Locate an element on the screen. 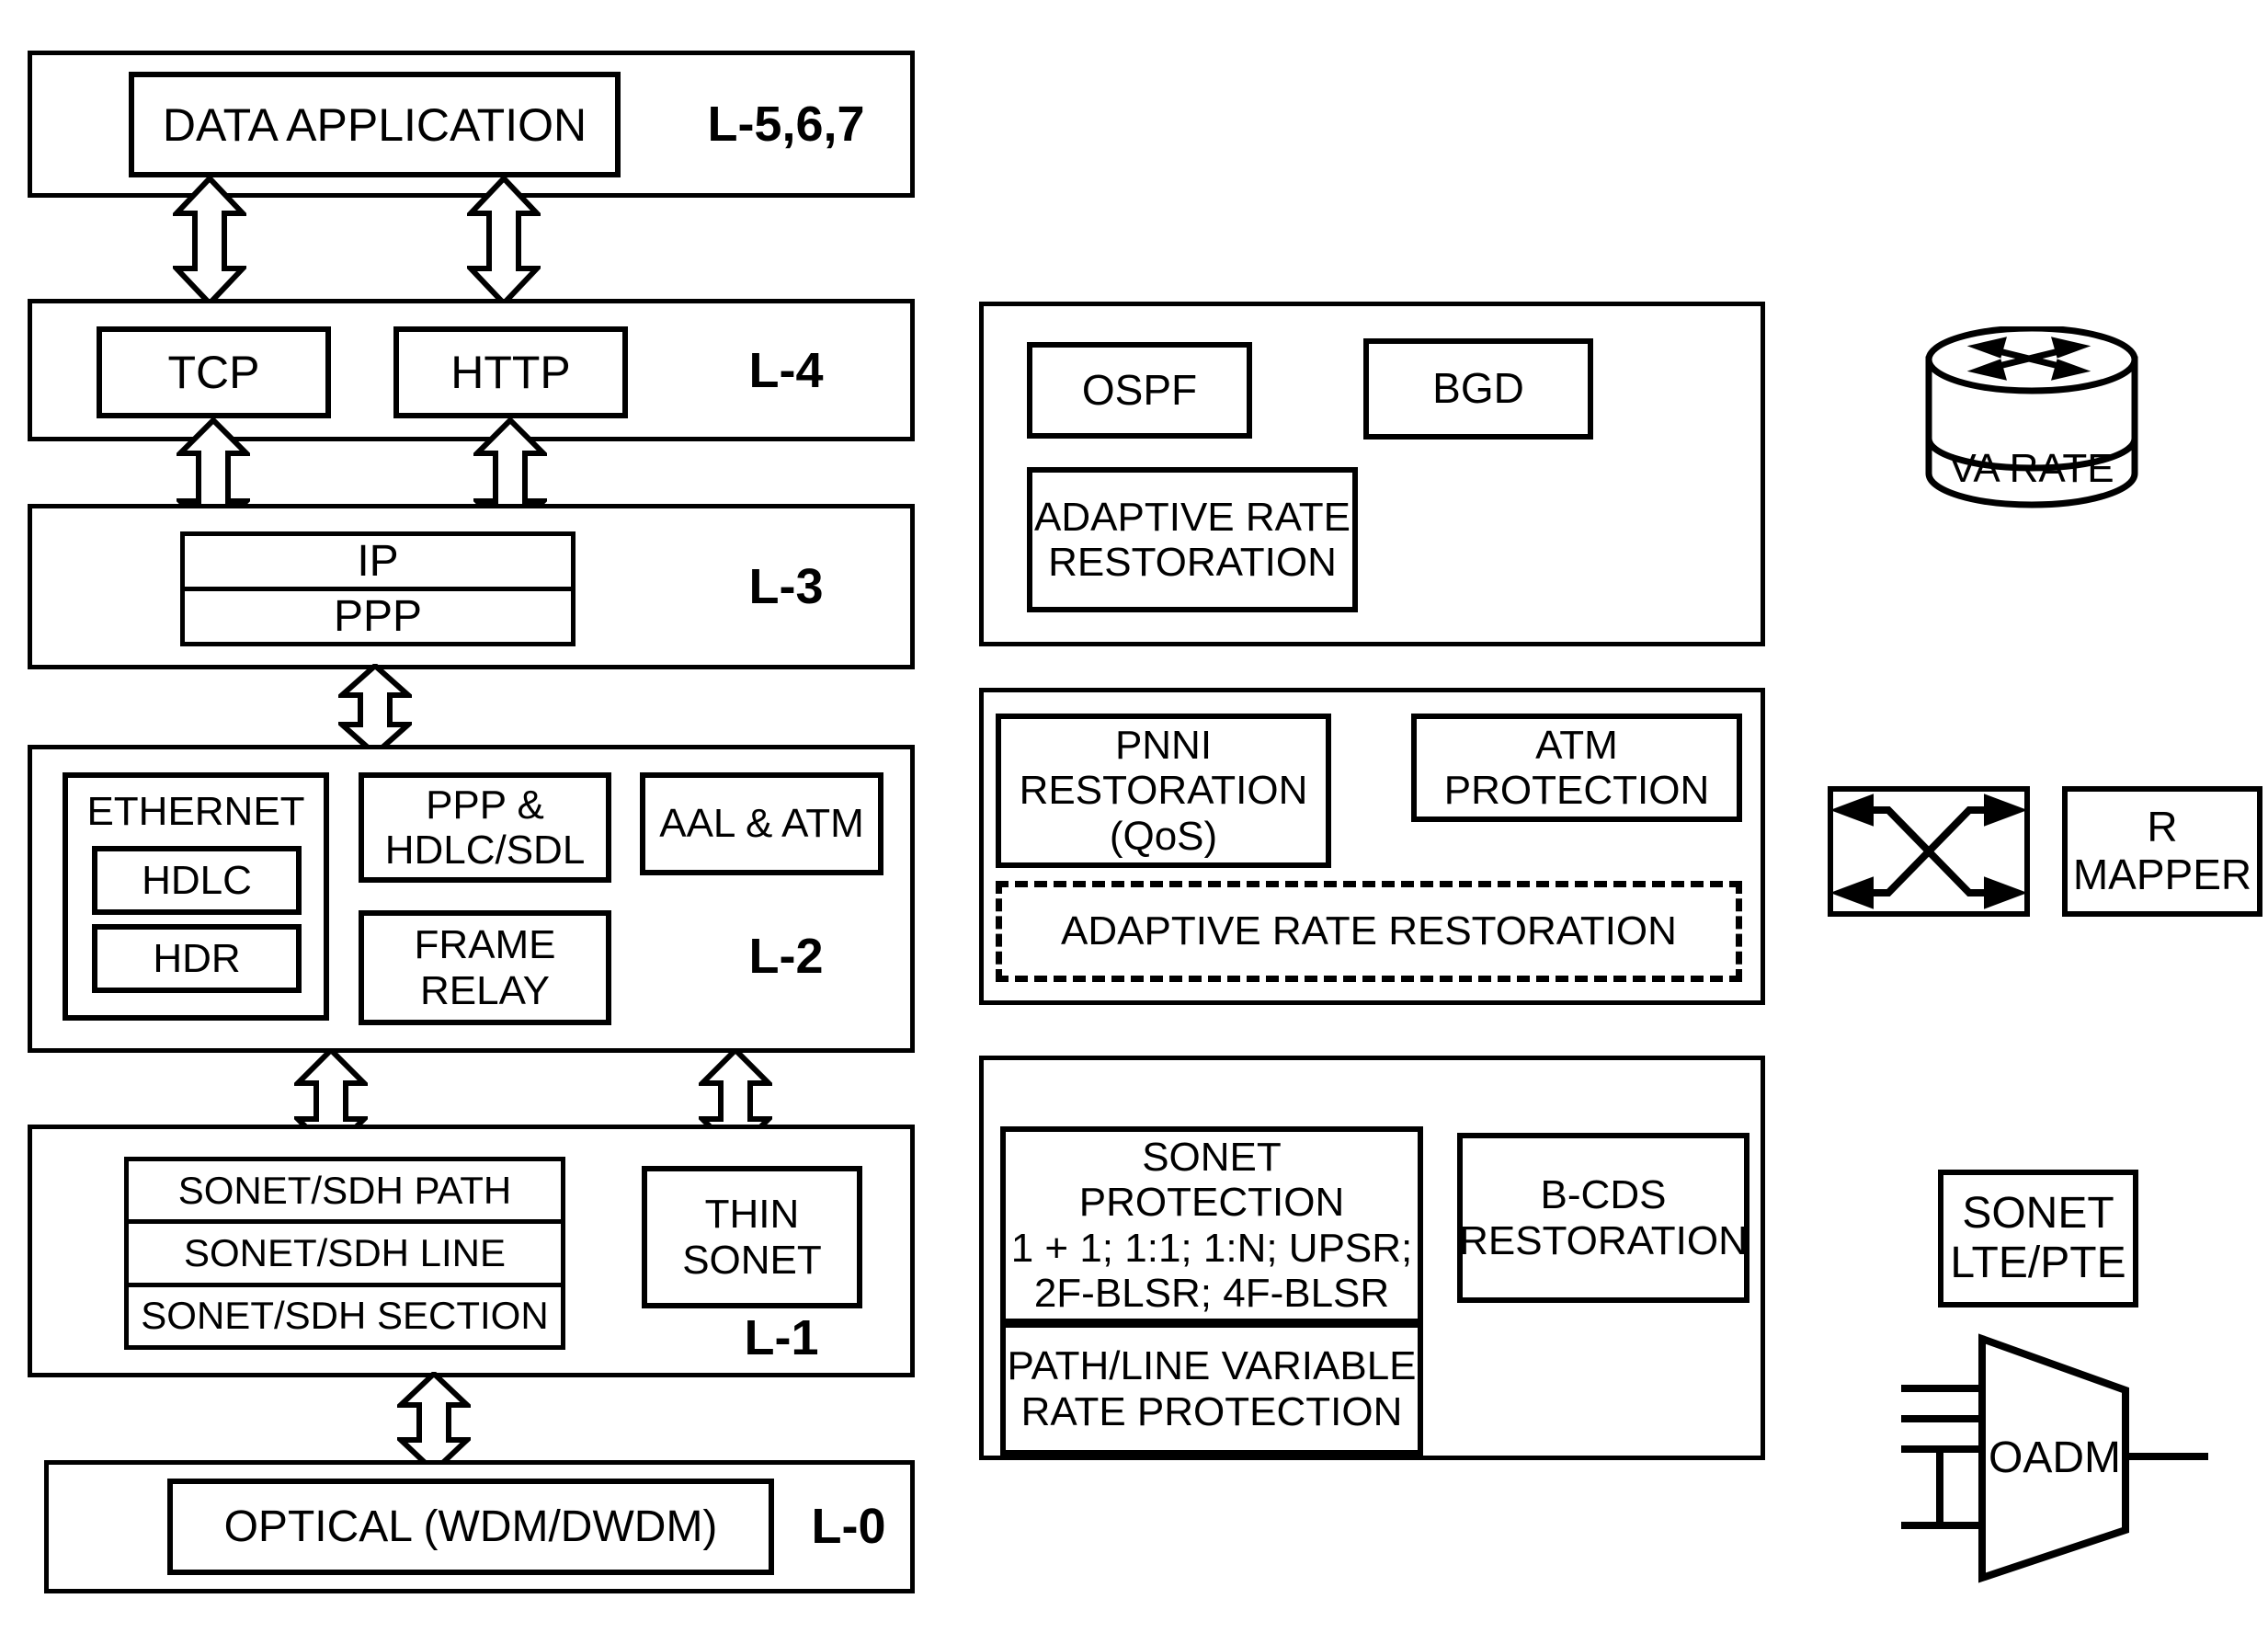 This screenshot has width=2268, height=1633. block-hdlc: HDLC is located at coordinates (197, 880).